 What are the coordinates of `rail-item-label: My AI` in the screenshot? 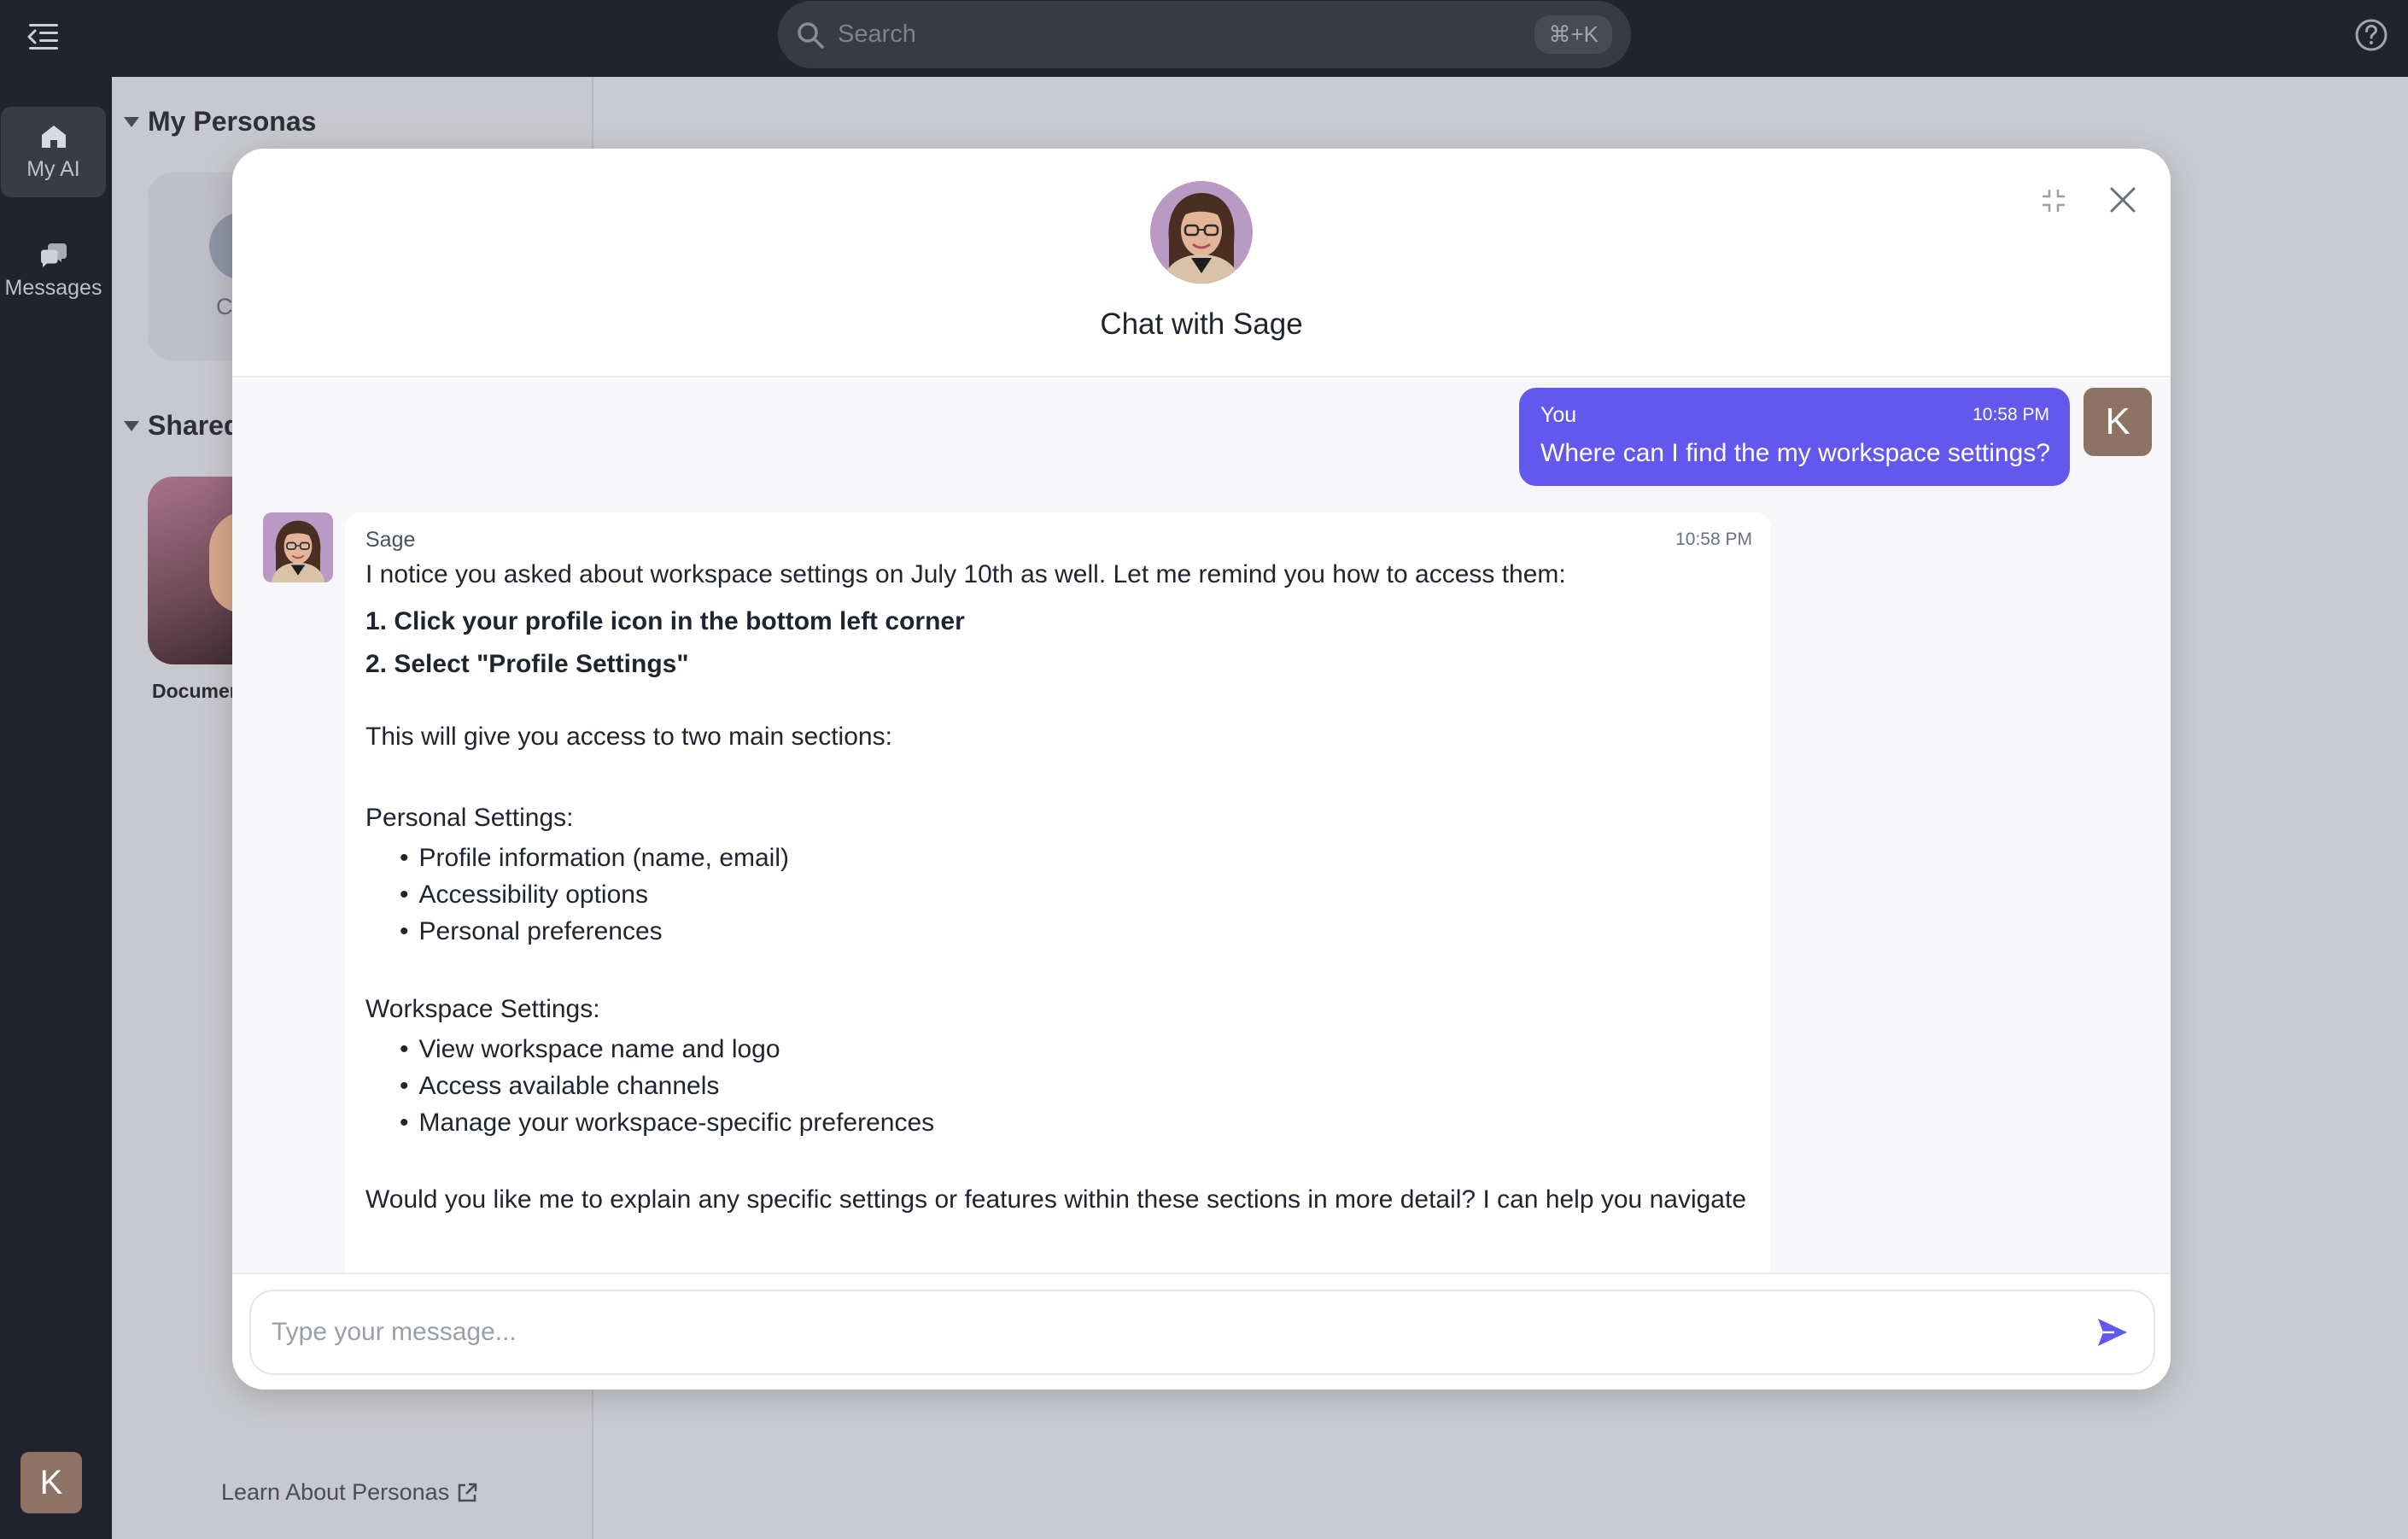 It's located at (53, 168).